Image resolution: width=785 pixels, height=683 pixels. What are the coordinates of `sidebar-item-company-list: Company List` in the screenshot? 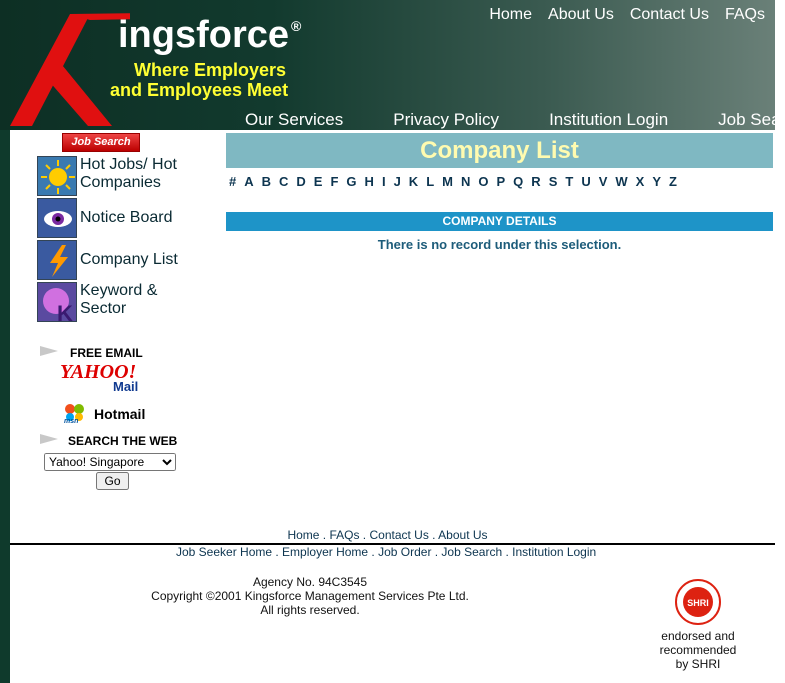 It's located at (107, 260).